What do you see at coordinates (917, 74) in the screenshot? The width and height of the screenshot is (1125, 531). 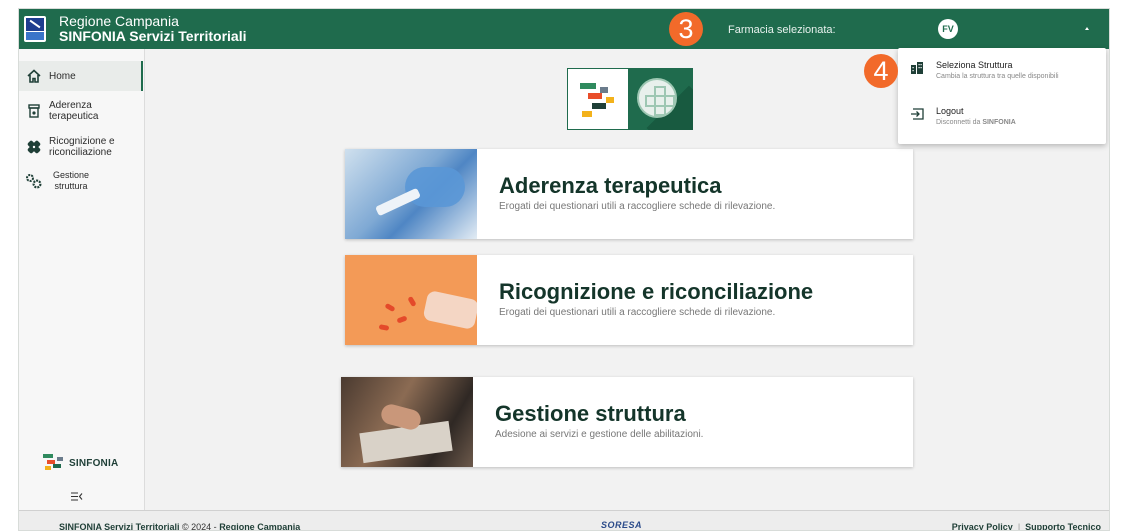 I see `building-icon` at bounding box center [917, 74].